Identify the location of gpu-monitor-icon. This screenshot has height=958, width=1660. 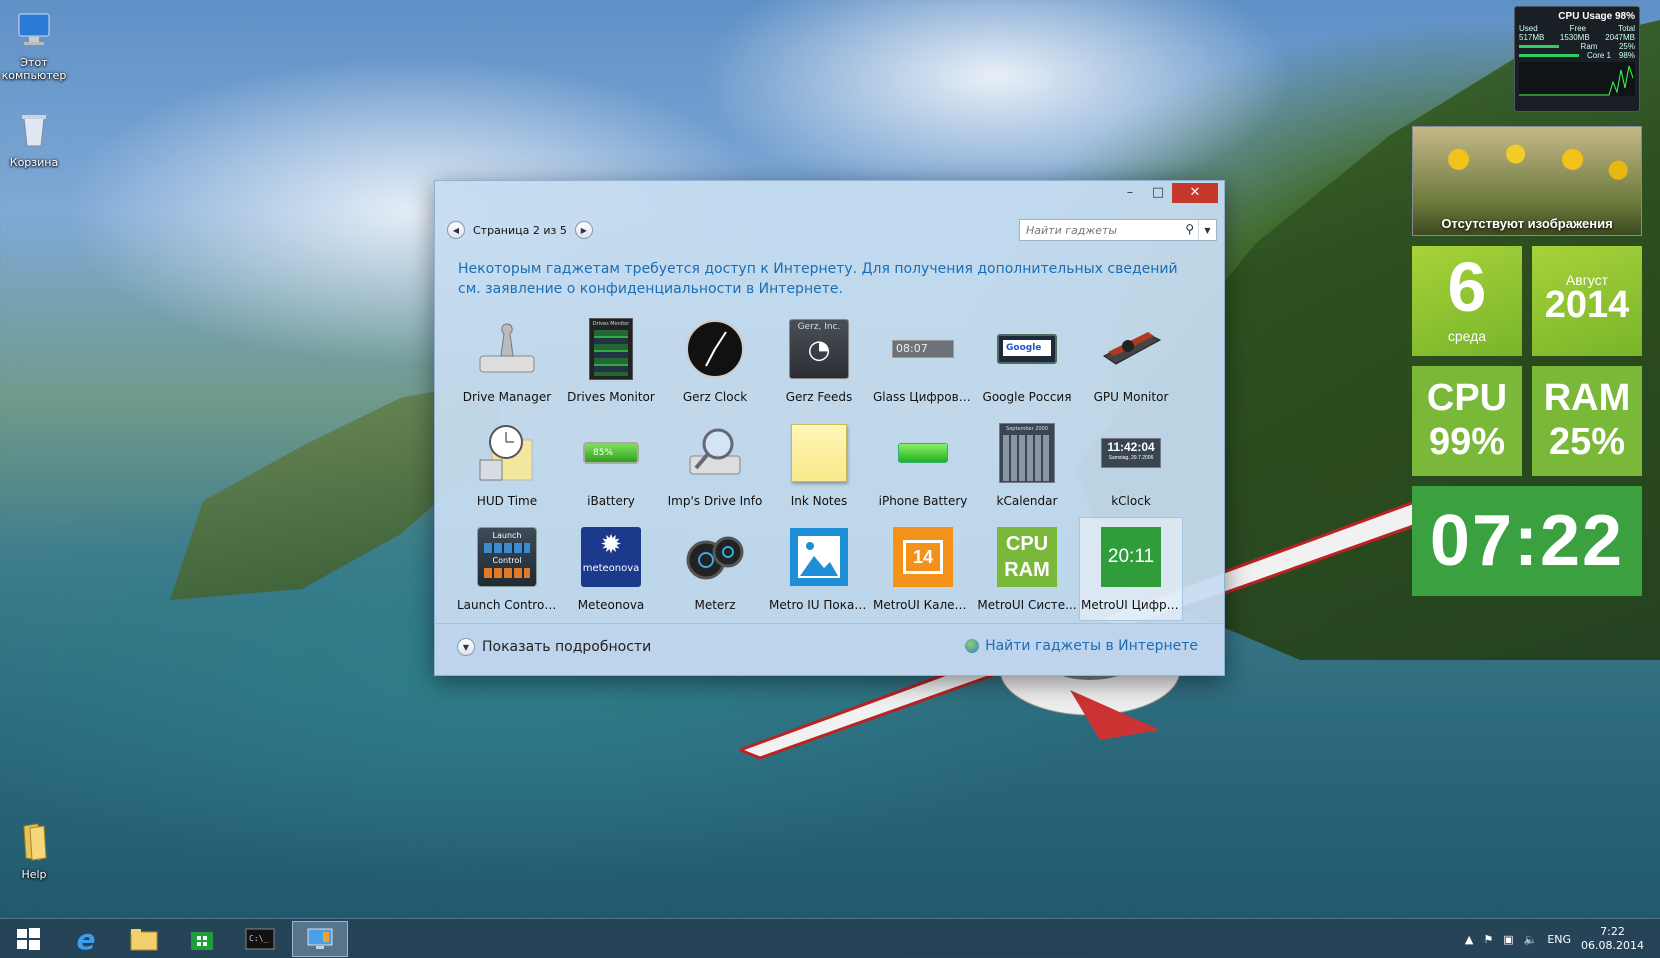
(1132, 348).